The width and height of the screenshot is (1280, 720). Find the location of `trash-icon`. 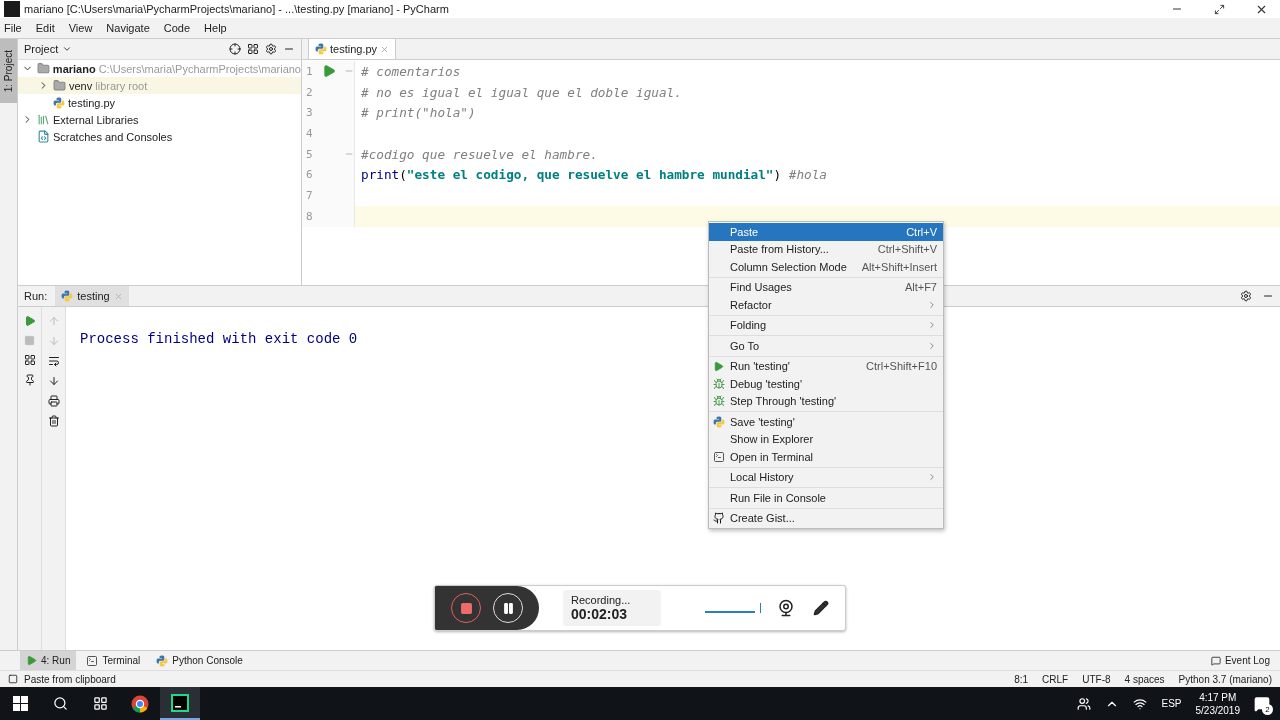

trash-icon is located at coordinates (53, 421).